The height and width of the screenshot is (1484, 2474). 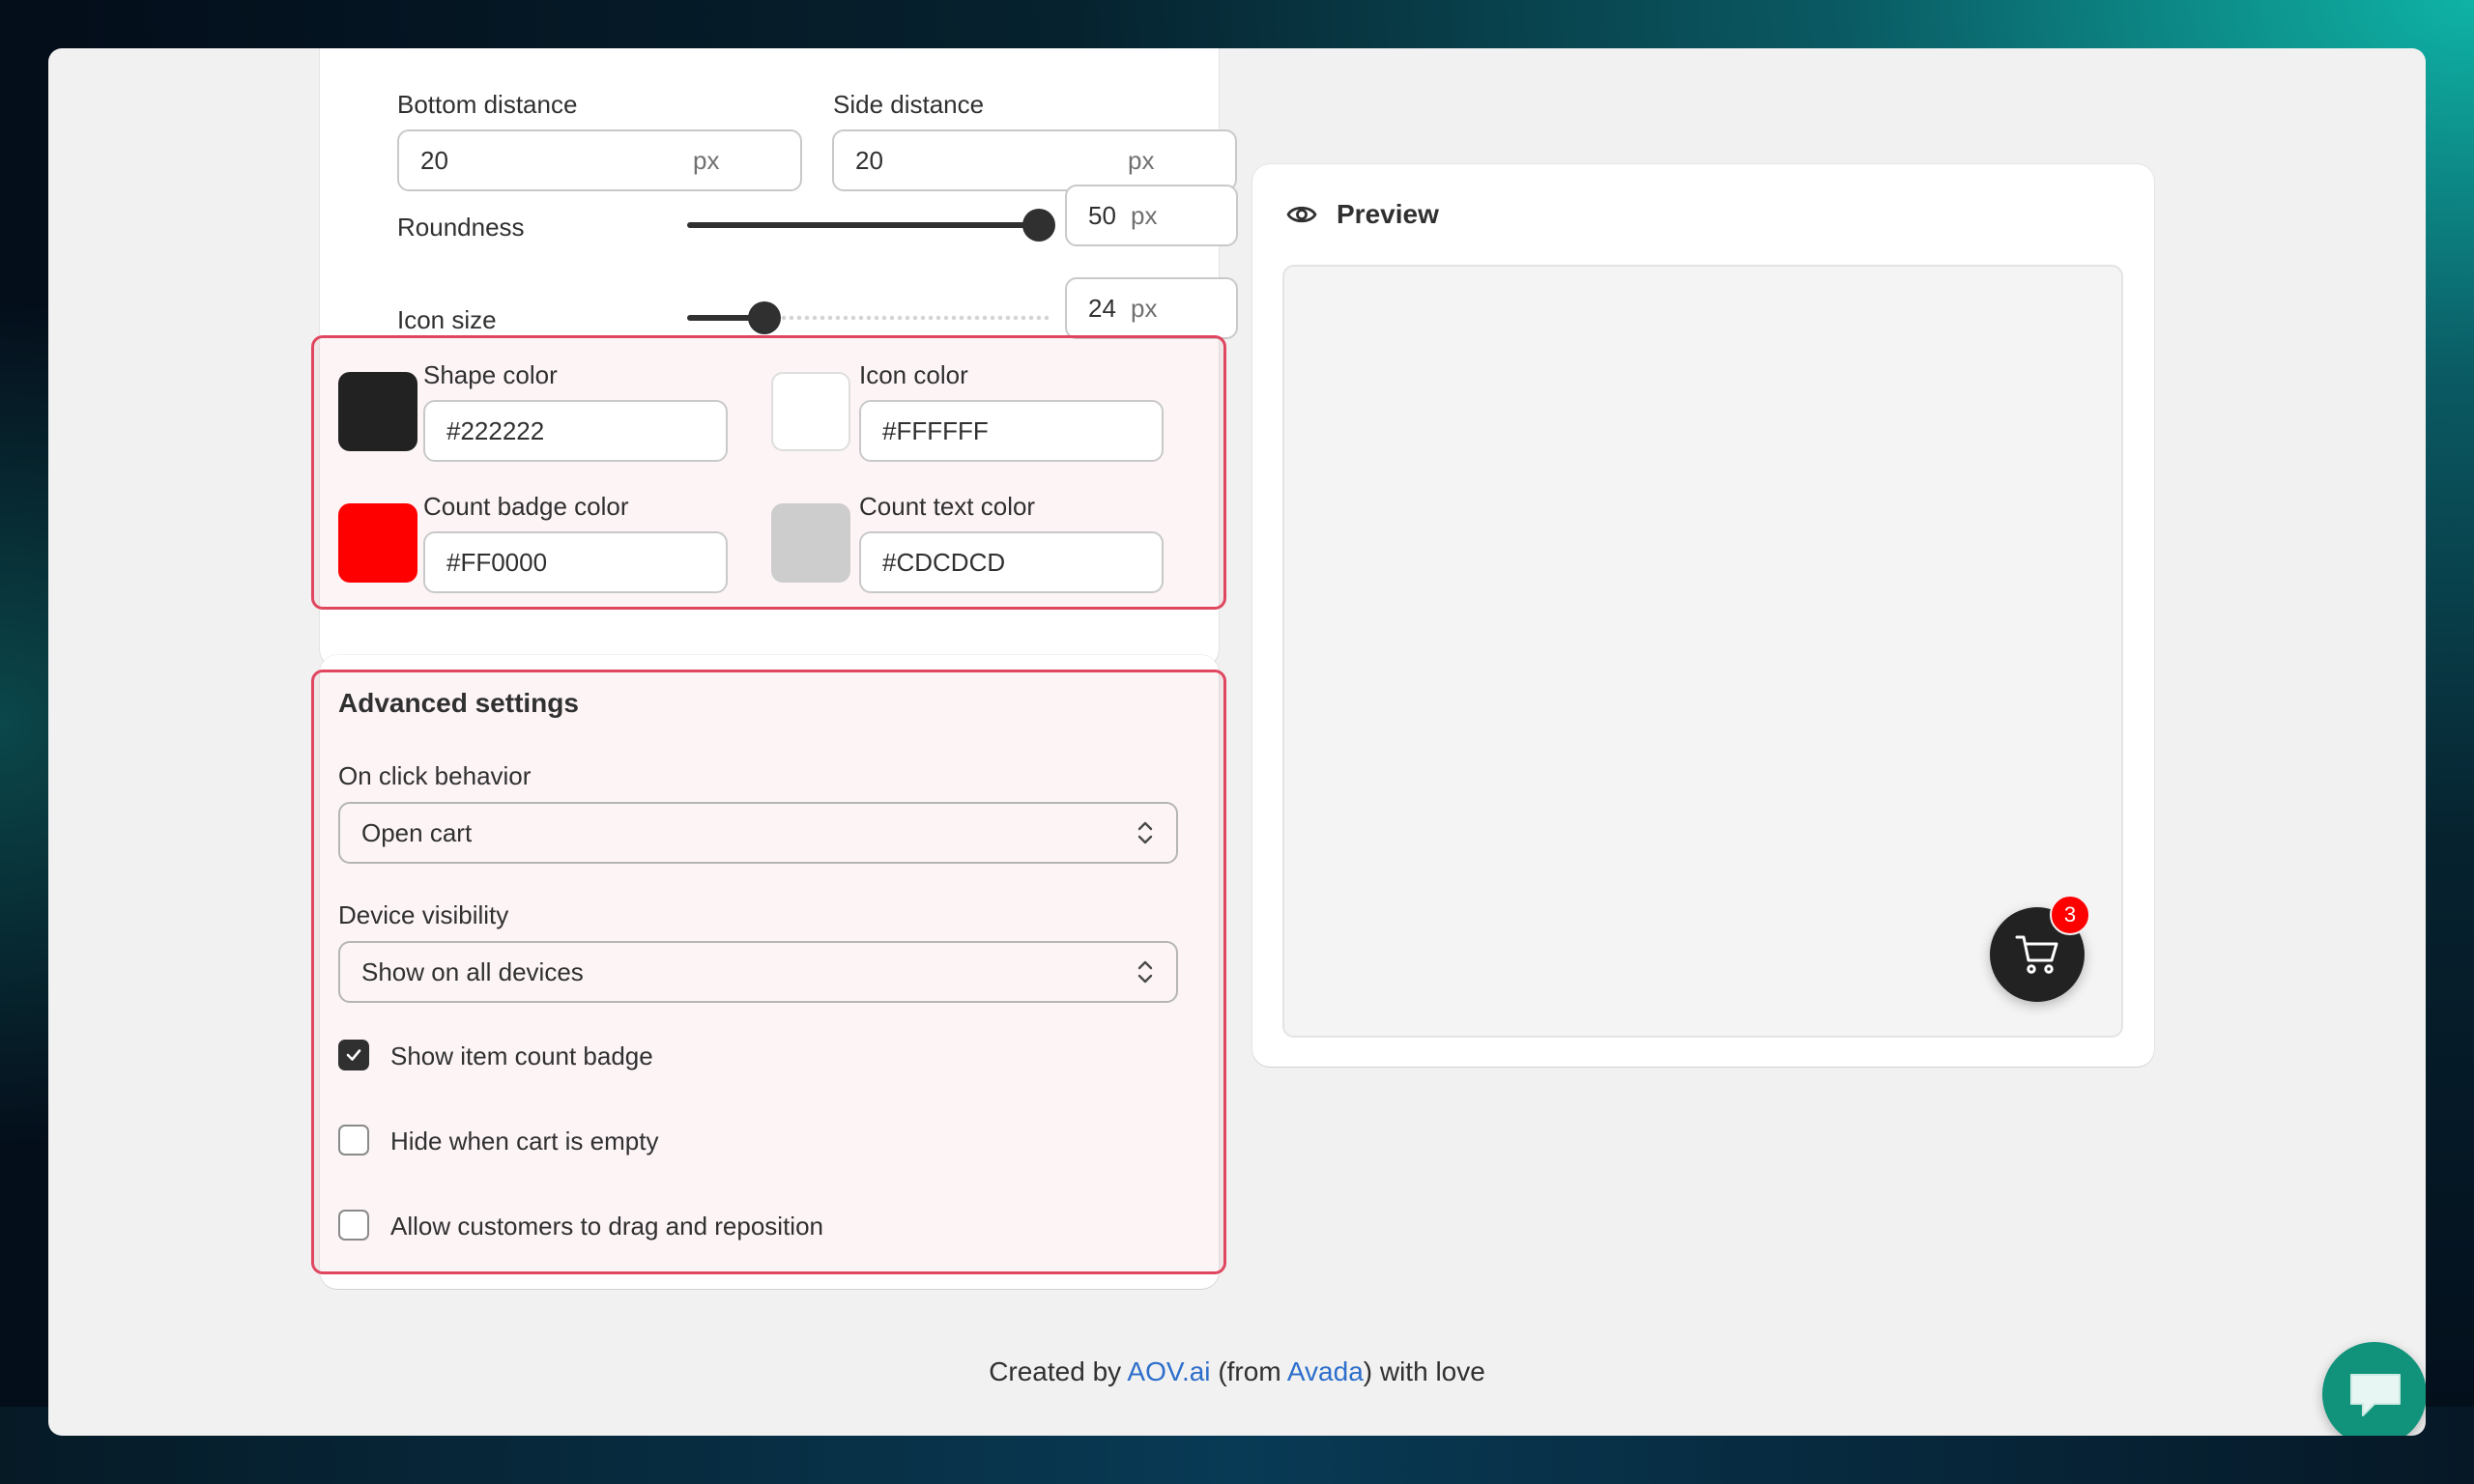 I want to click on side-distance-input: 20 px, so click(x=1034, y=160).